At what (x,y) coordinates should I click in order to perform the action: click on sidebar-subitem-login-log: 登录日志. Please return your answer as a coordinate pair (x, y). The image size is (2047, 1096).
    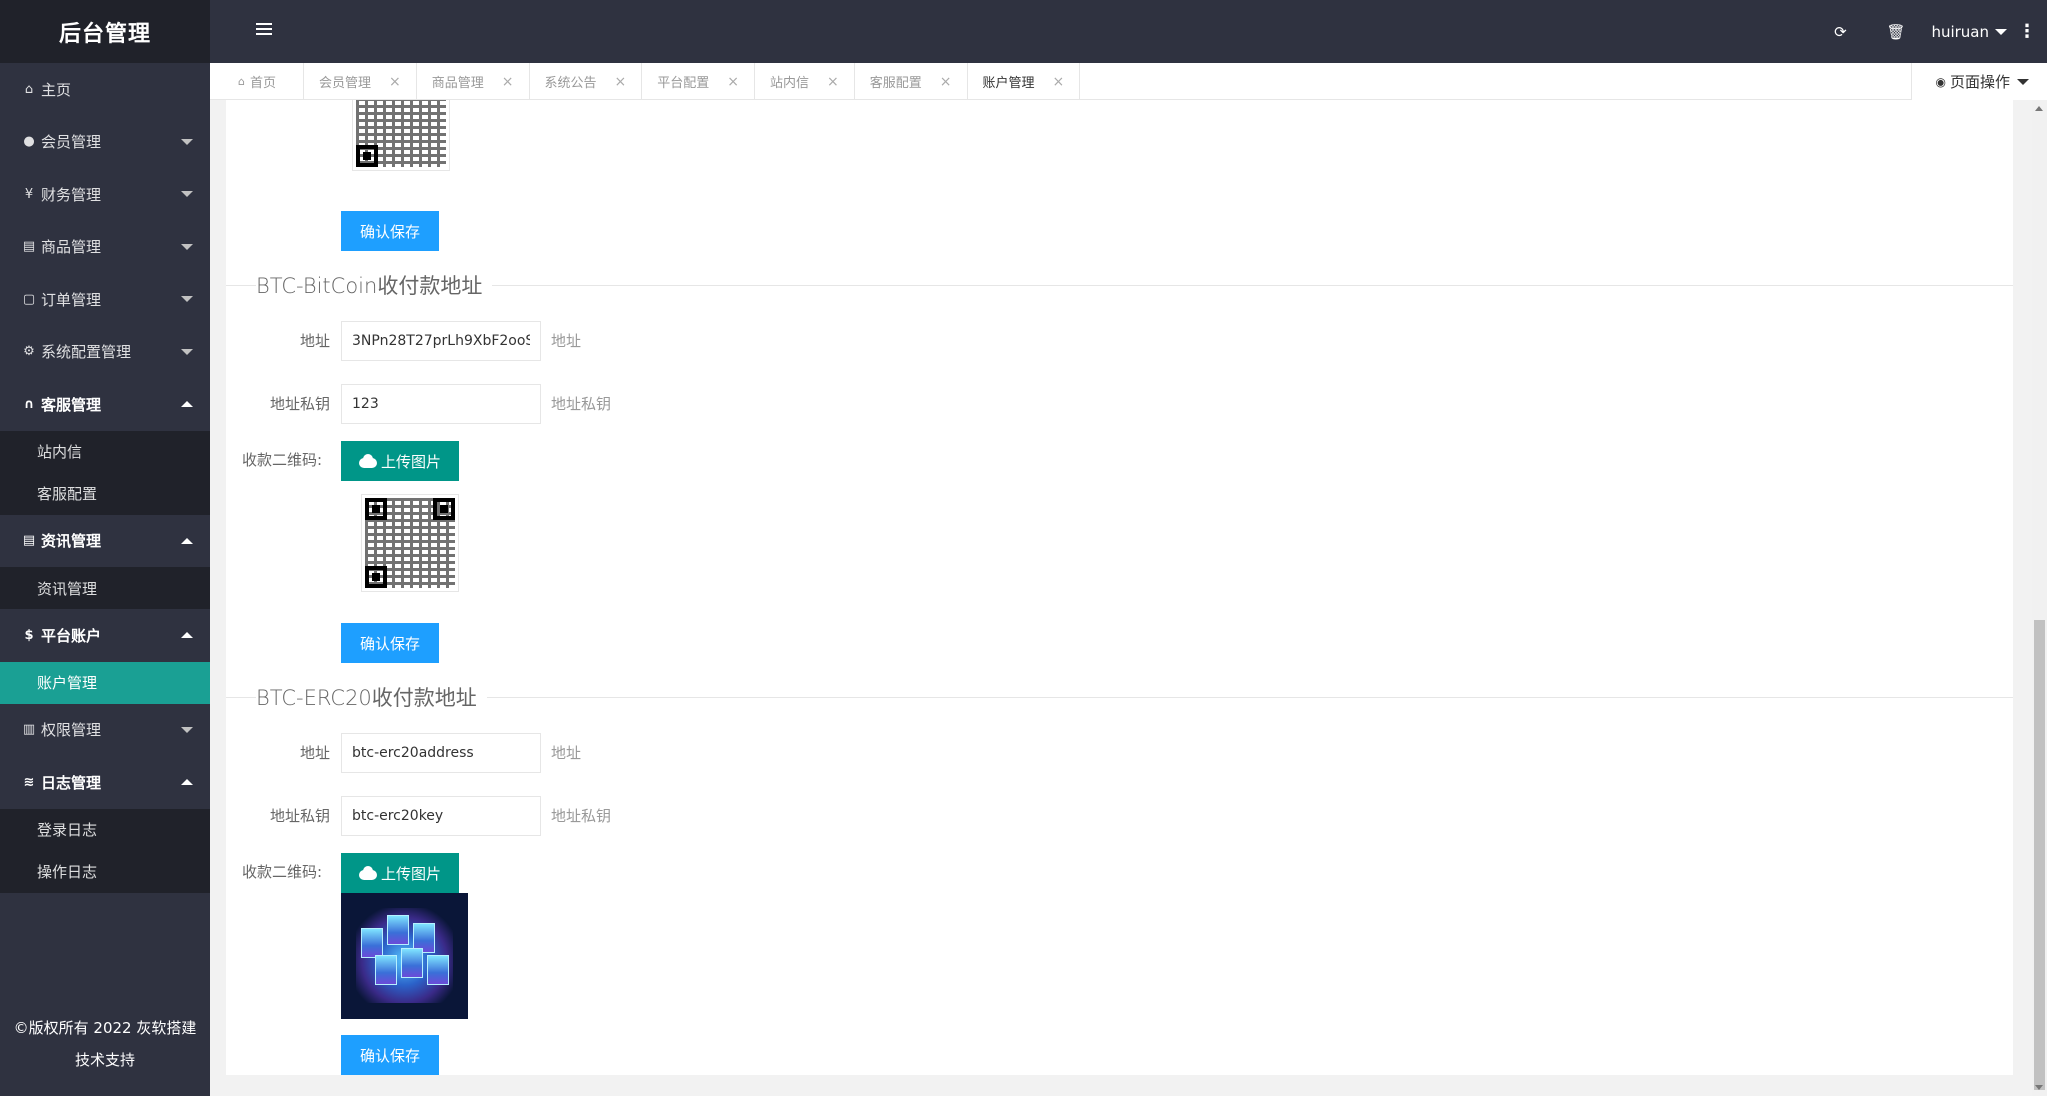
    Looking at the image, I should click on (105, 830).